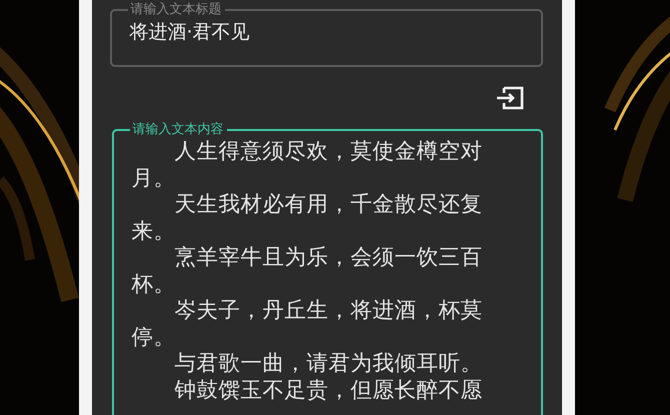 The image size is (670, 415). Describe the element at coordinates (329, 364) in the screenshot. I see `text-paragraph: 与君歌一曲，请君为我倾耳听。` at that location.